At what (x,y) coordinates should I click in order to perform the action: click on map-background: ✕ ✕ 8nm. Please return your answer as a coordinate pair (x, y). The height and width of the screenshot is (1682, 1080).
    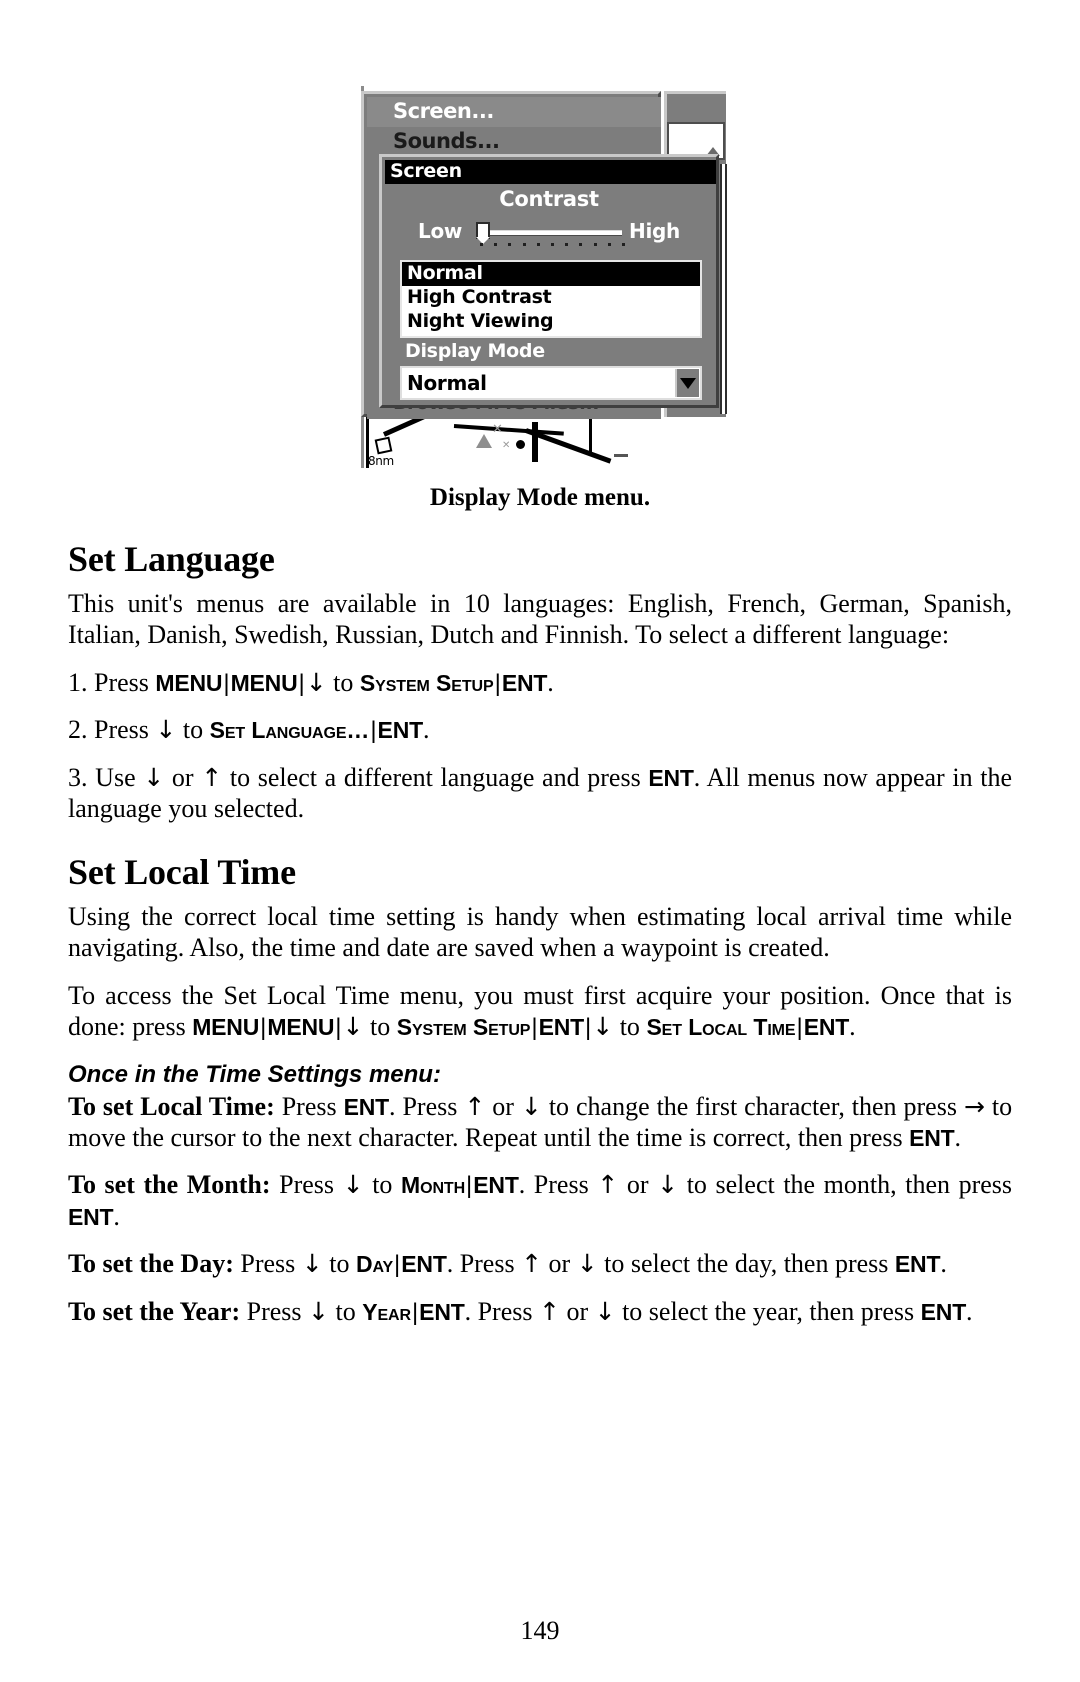
    Looking at the image, I should click on (546, 442).